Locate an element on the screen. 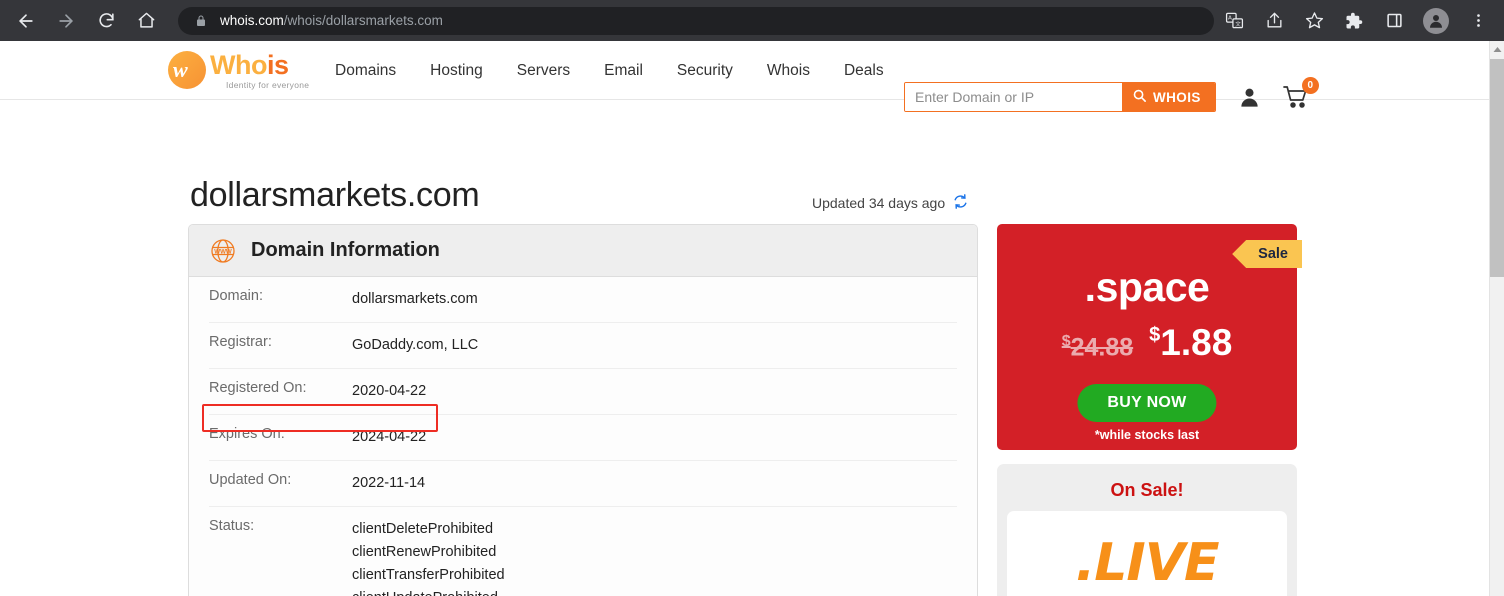 The height and width of the screenshot is (596, 1504). browser-actions: A文 is located at coordinates (1359, 21).